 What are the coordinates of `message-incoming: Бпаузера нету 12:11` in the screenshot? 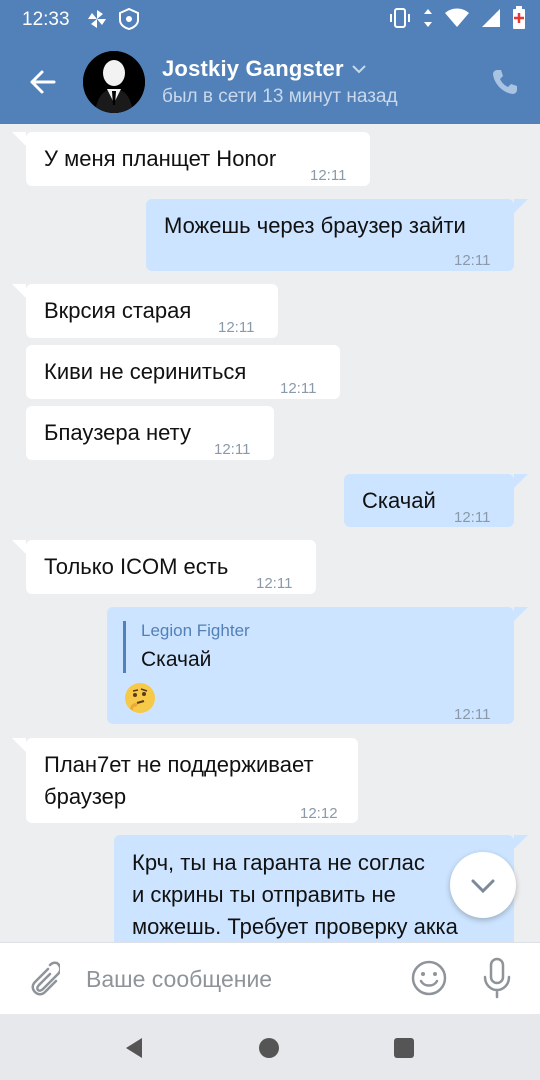 It's located at (150, 433).